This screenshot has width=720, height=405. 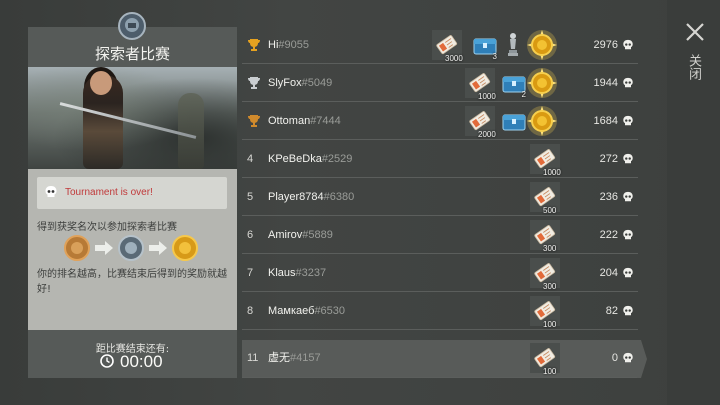 What do you see at coordinates (101, 83) in the screenshot?
I see `hero-head` at bounding box center [101, 83].